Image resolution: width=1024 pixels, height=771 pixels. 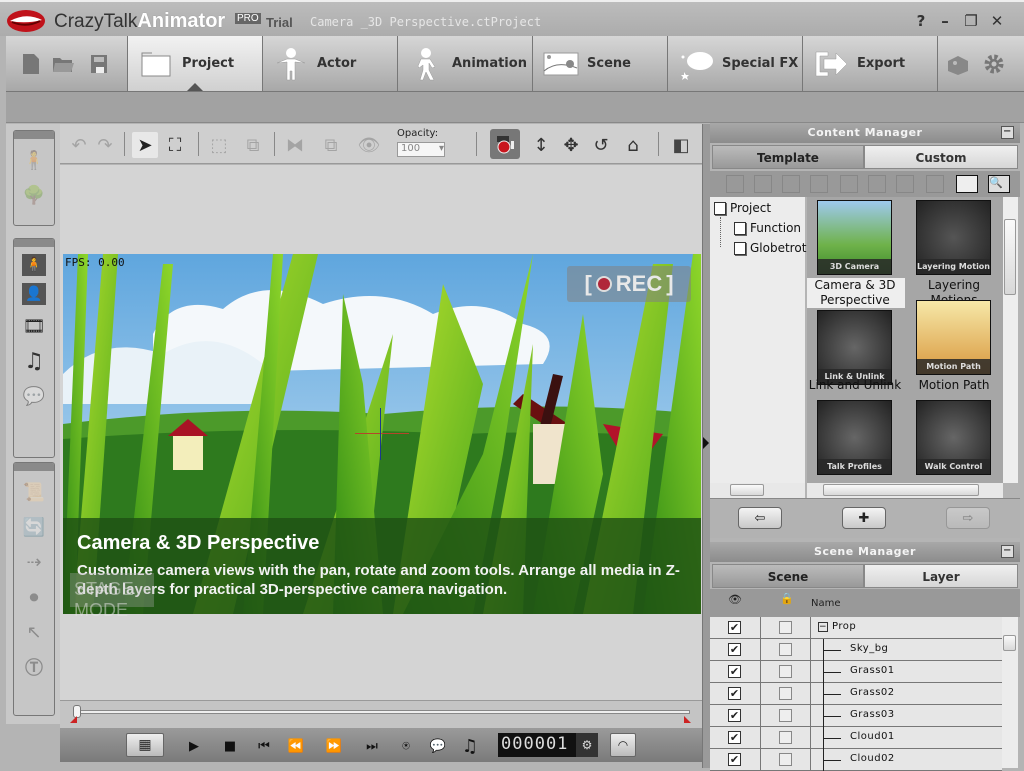 I want to click on template-item-motion-path: Motion Path, so click(x=953, y=337).